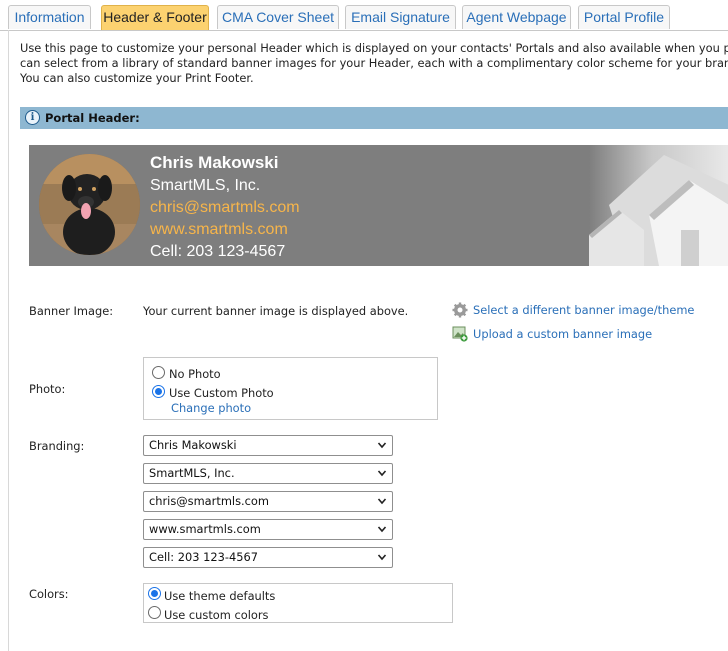 This screenshot has height=651, width=728. Describe the element at coordinates (220, 596) in the screenshot. I see `theme-defaults-label: Use theme defaults` at that location.